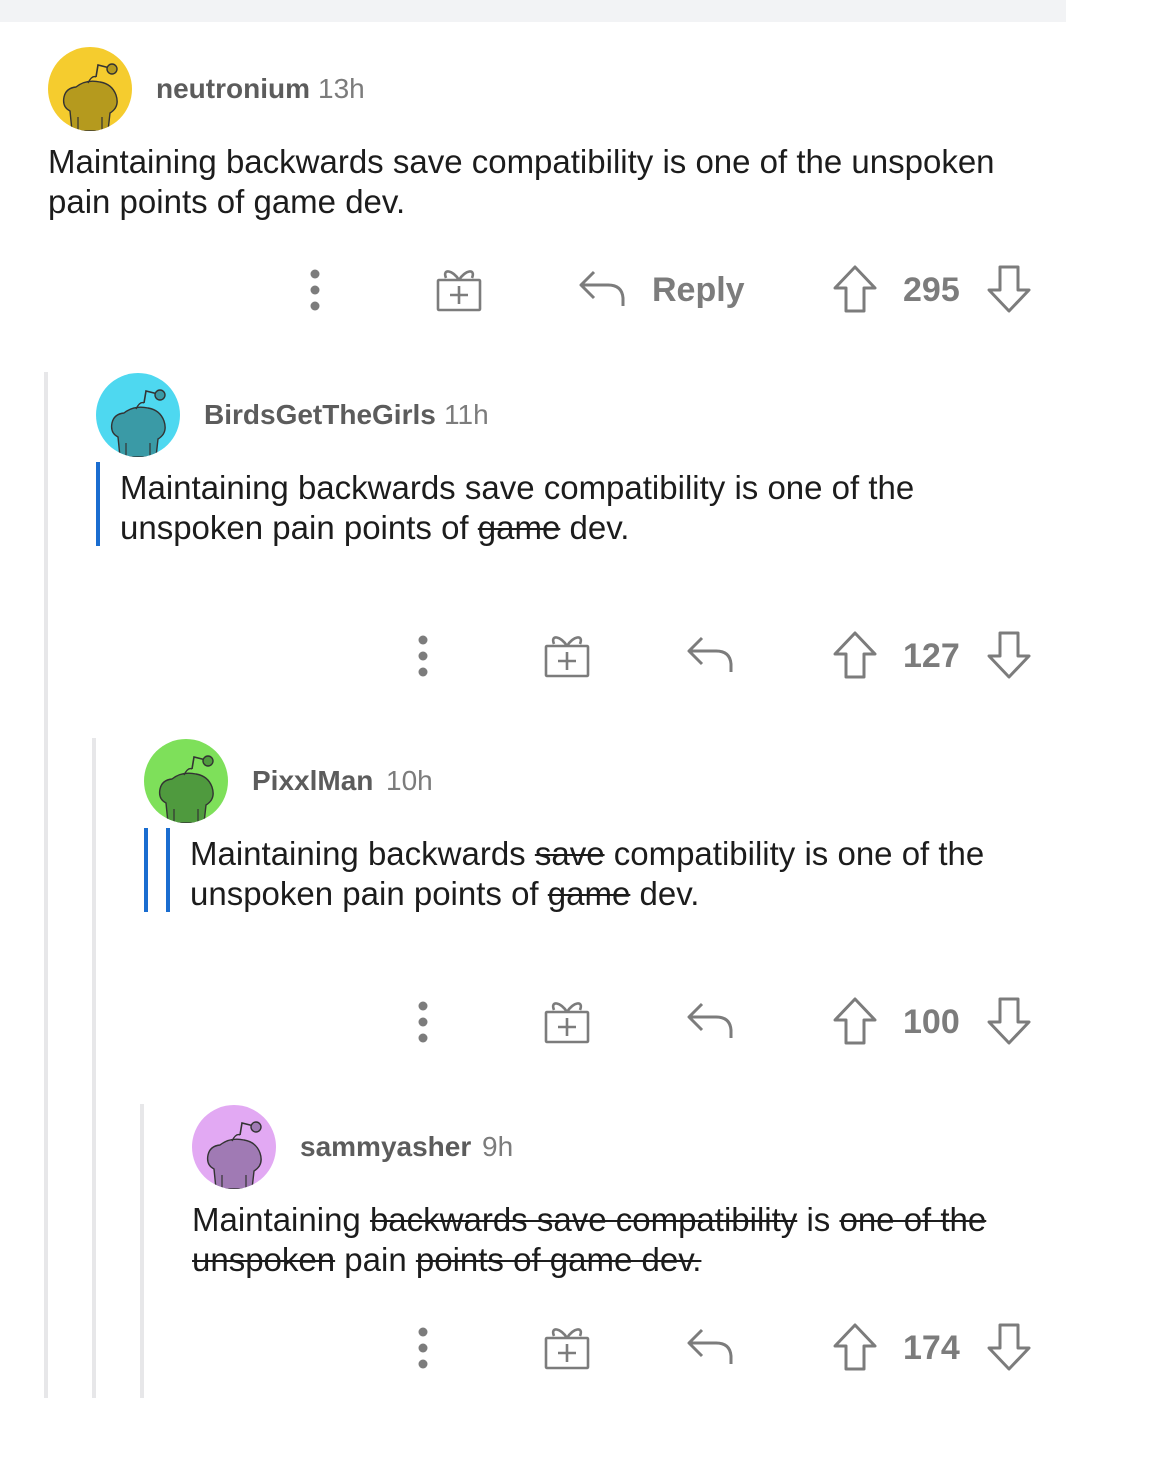 Image resolution: width=1176 pixels, height=1480 pixels. Describe the element at coordinates (409, 780) in the screenshot. I see `comment-time: 10h` at that location.